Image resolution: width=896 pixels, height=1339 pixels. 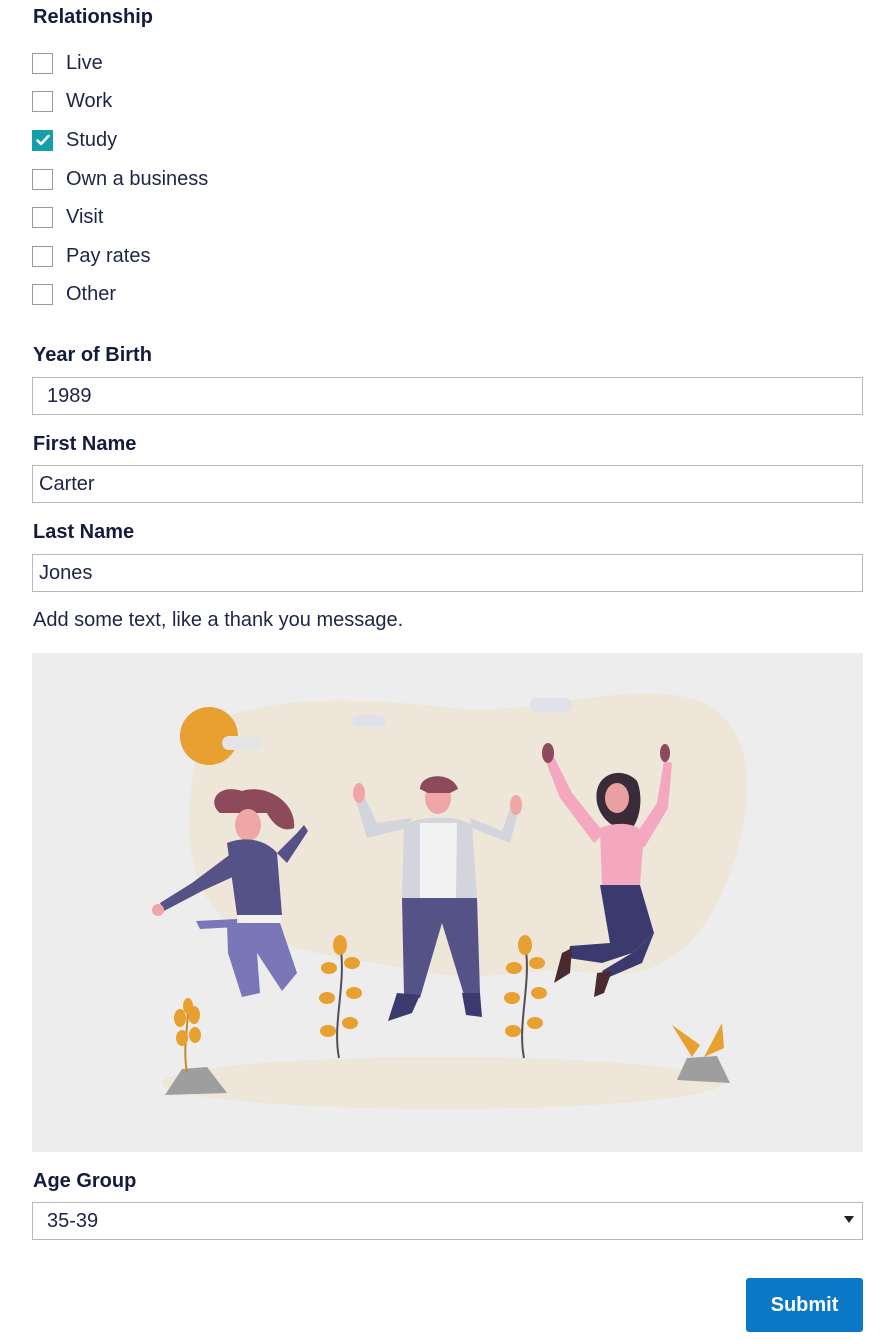 What do you see at coordinates (84, 532) in the screenshot?
I see `last-name-label: Last Name` at bounding box center [84, 532].